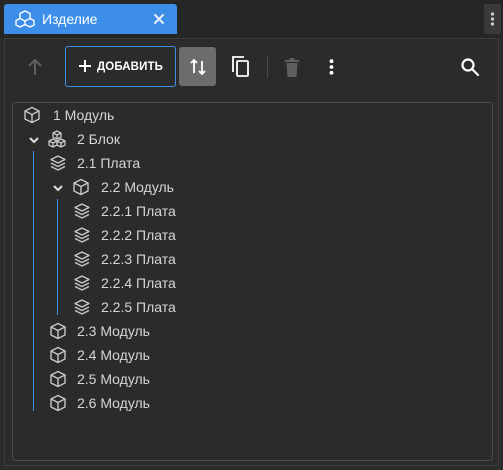 The width and height of the screenshot is (503, 470). What do you see at coordinates (253, 331) in the screenshot?
I see `tree-item: 2.3 Модуль` at bounding box center [253, 331].